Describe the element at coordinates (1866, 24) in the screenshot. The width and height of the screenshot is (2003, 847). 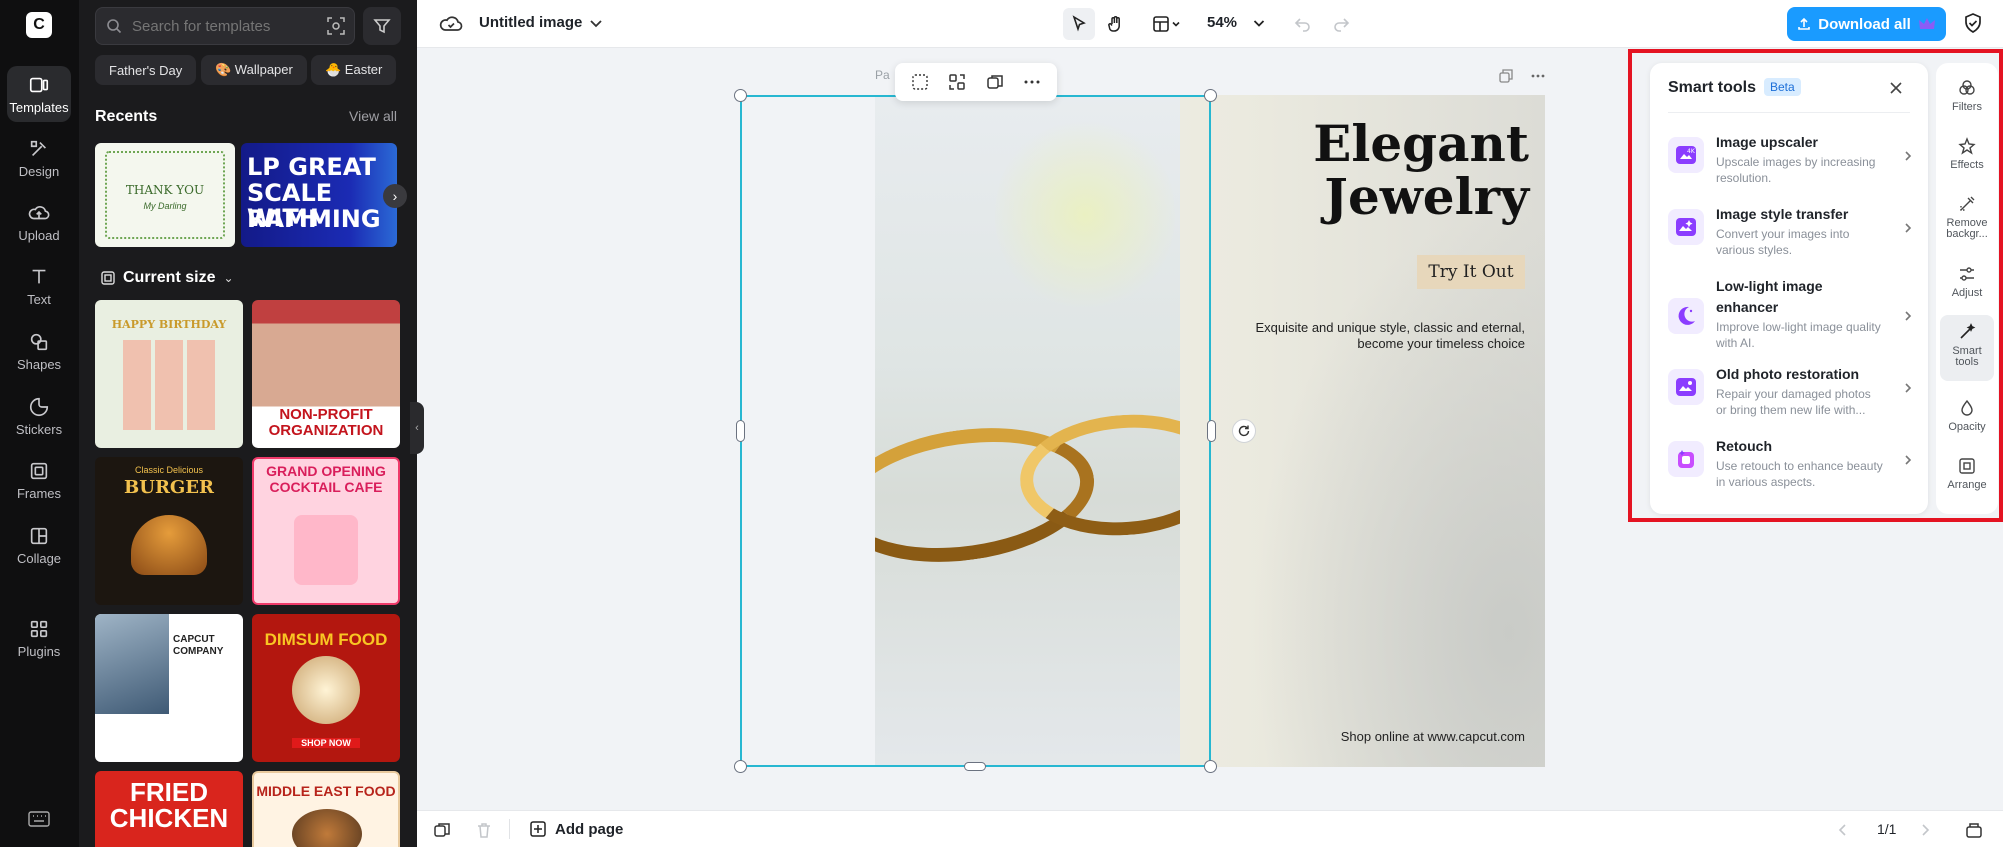
I see `download-all-button: Download all` at that location.